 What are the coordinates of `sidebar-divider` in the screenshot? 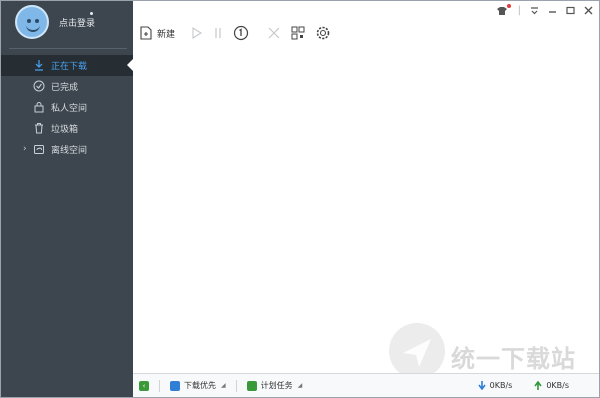 It's located at (68, 48).